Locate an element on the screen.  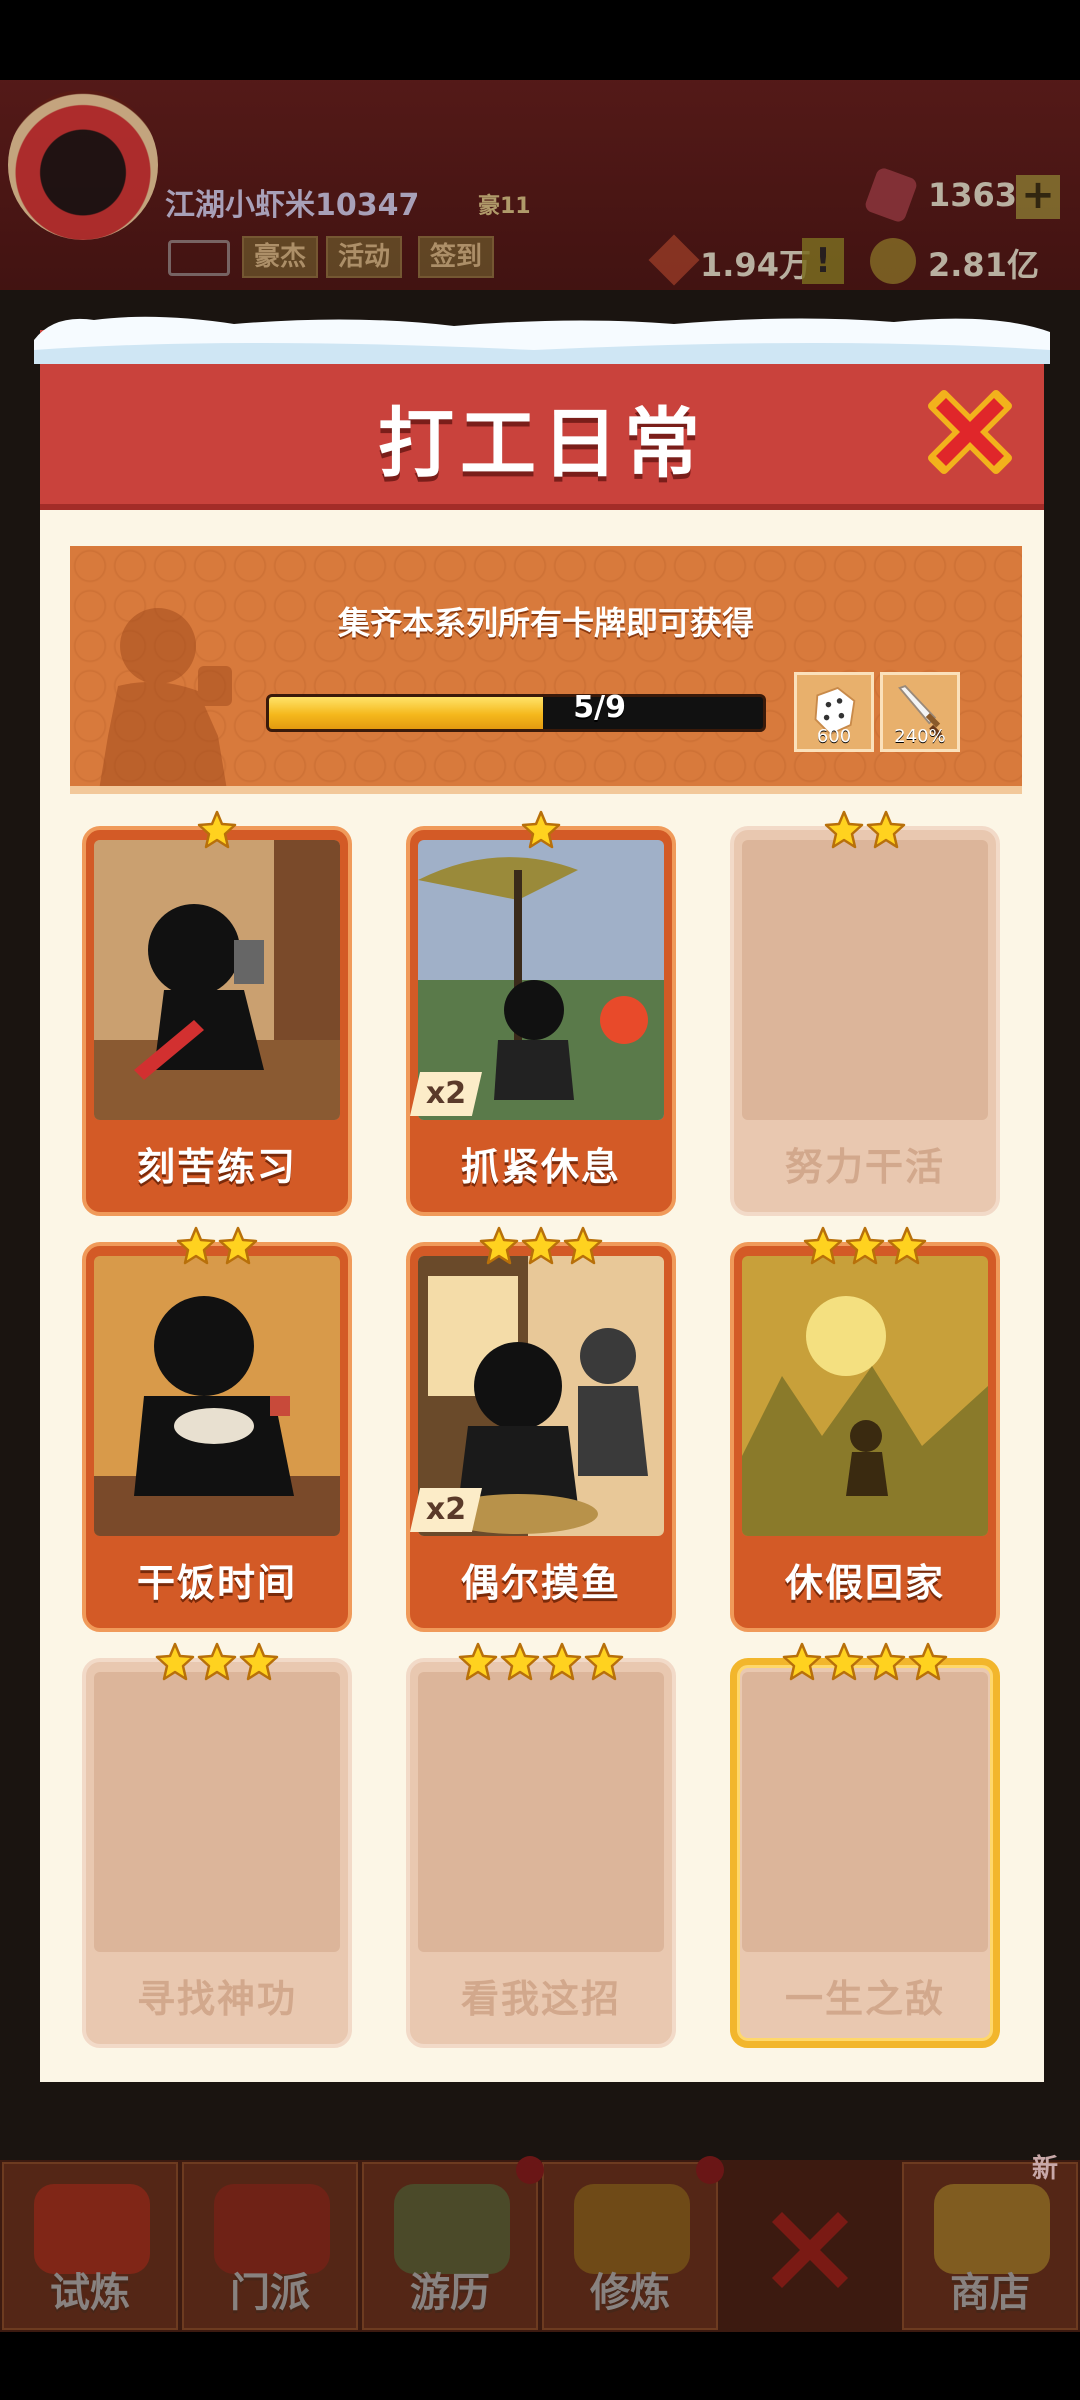
close-icon is located at coordinates (970, 432).